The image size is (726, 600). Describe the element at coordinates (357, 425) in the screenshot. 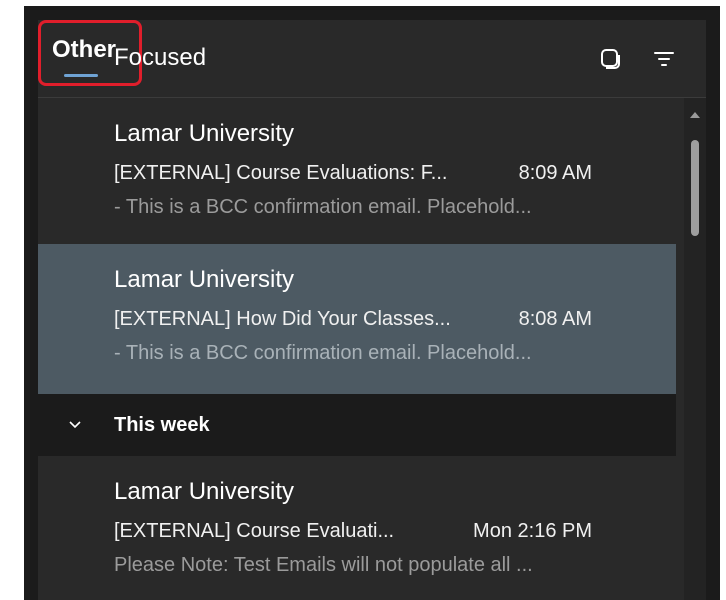

I see `section-header-this-week: This week` at that location.